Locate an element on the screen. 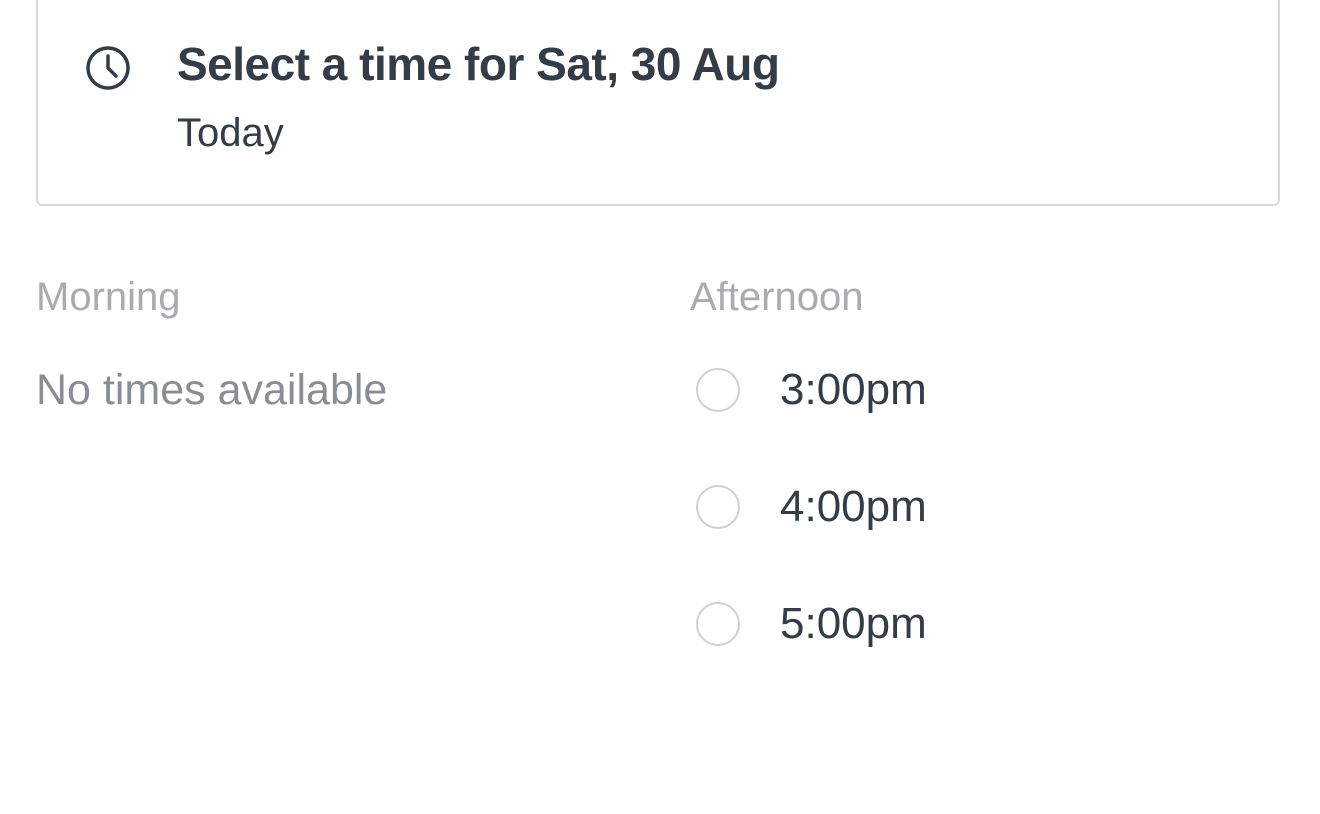 This screenshot has height=814, width=1320. date-relative-label: Today is located at coordinates (230, 133).